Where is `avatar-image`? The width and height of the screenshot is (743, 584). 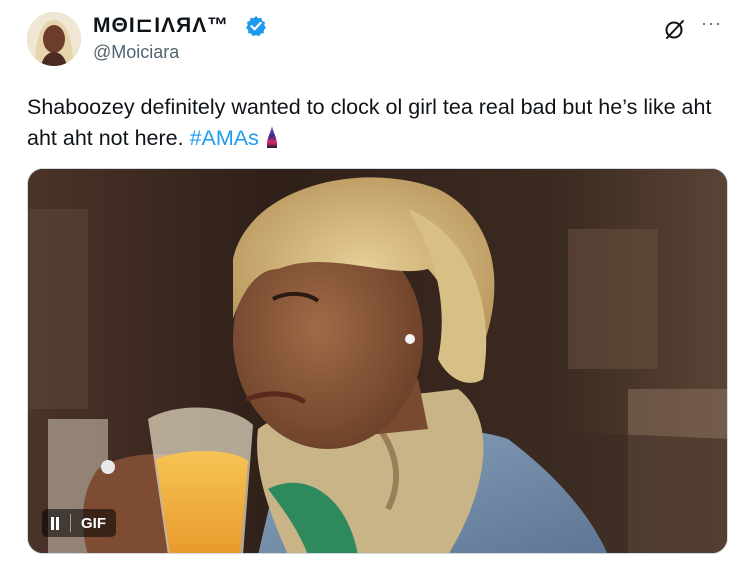
avatar-image is located at coordinates (54, 39).